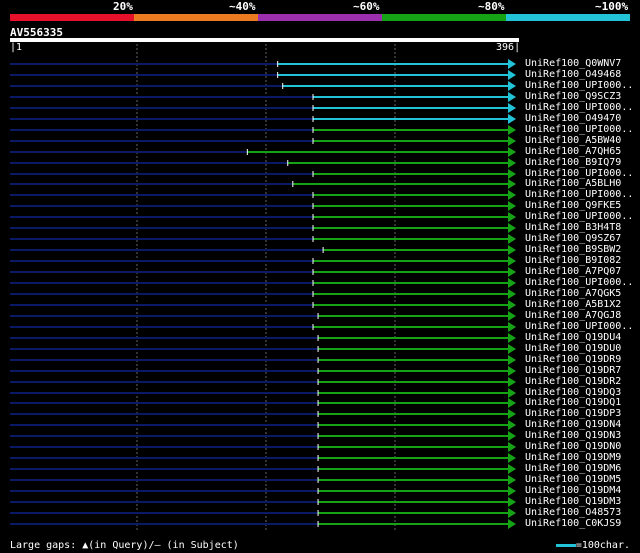 The width and height of the screenshot is (640, 553). What do you see at coordinates (573, 74) in the screenshot?
I see `hit-label: UniRef100_O49468` at bounding box center [573, 74].